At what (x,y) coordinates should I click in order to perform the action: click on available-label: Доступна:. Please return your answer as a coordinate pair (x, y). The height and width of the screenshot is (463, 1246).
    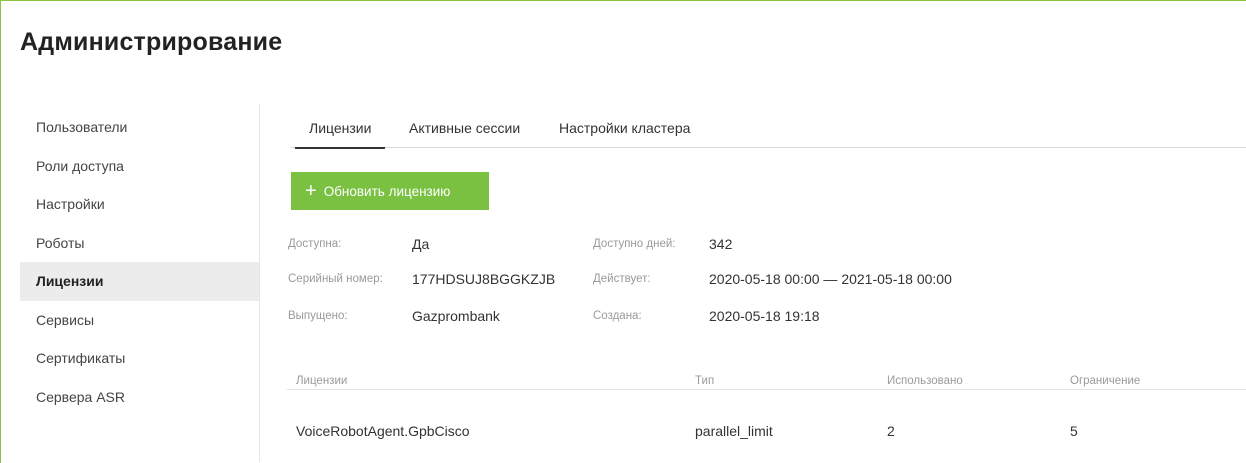
    Looking at the image, I should click on (315, 244).